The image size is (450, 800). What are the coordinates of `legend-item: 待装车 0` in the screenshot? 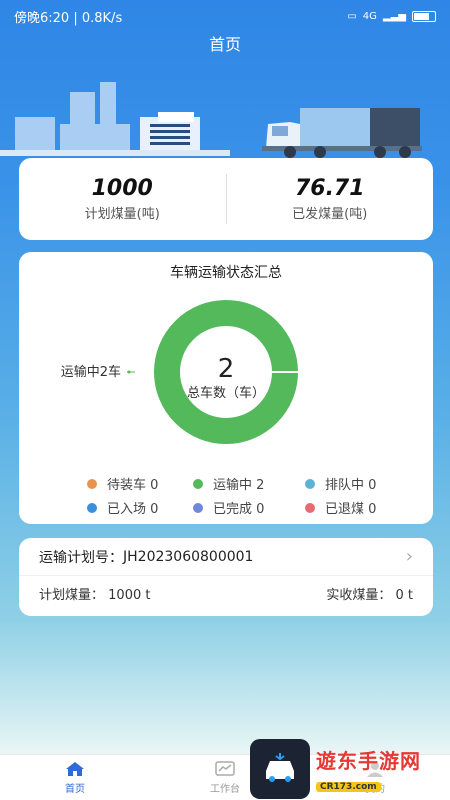 It's located at (122, 483).